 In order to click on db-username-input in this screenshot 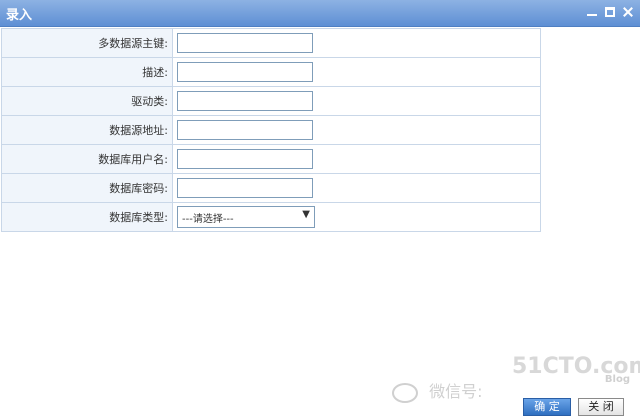, I will do `click(245, 159)`.